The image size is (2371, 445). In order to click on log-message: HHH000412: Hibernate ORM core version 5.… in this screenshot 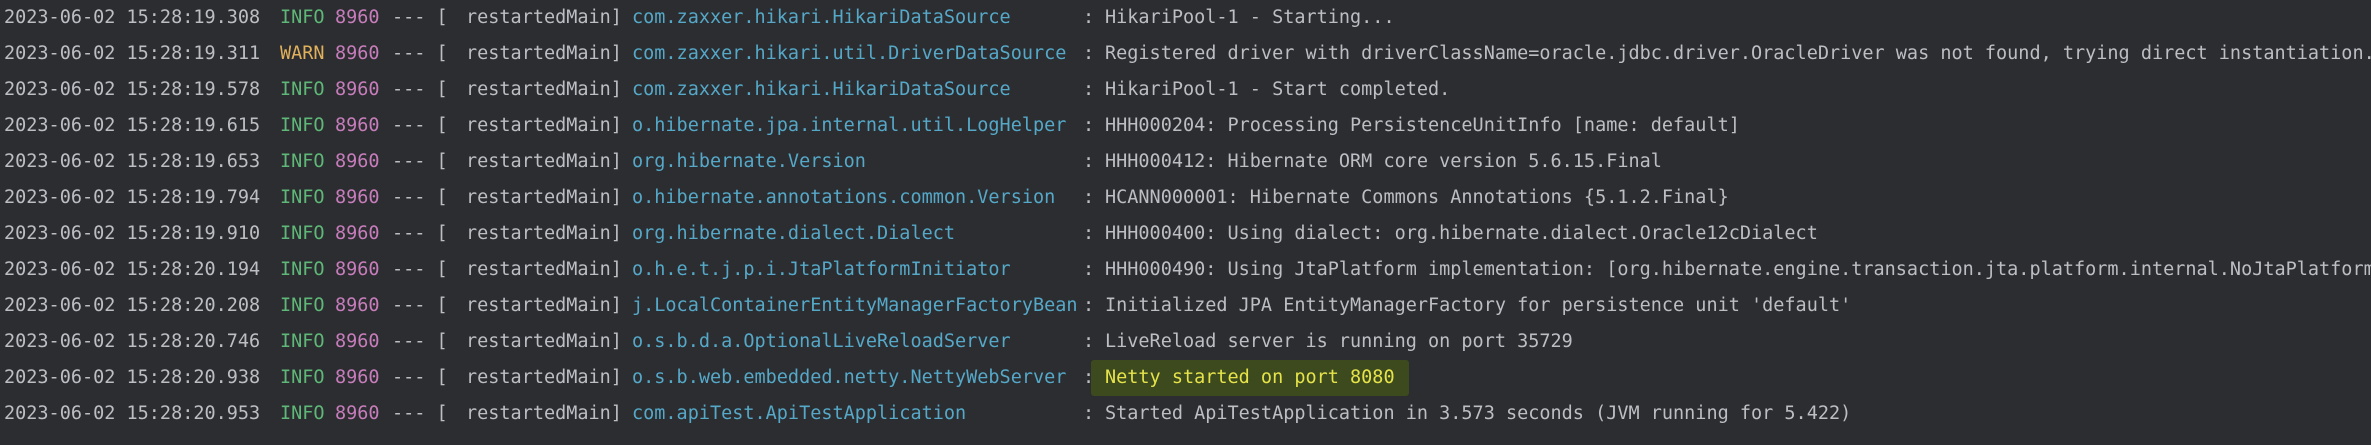, I will do `click(1383, 161)`.